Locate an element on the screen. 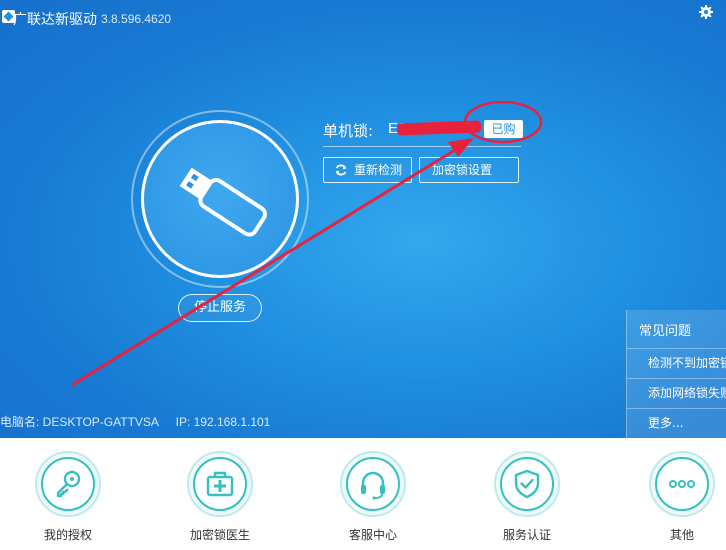 The width and height of the screenshot is (726, 550). faq-item: 检测不到加密锁 is located at coordinates (676, 362).